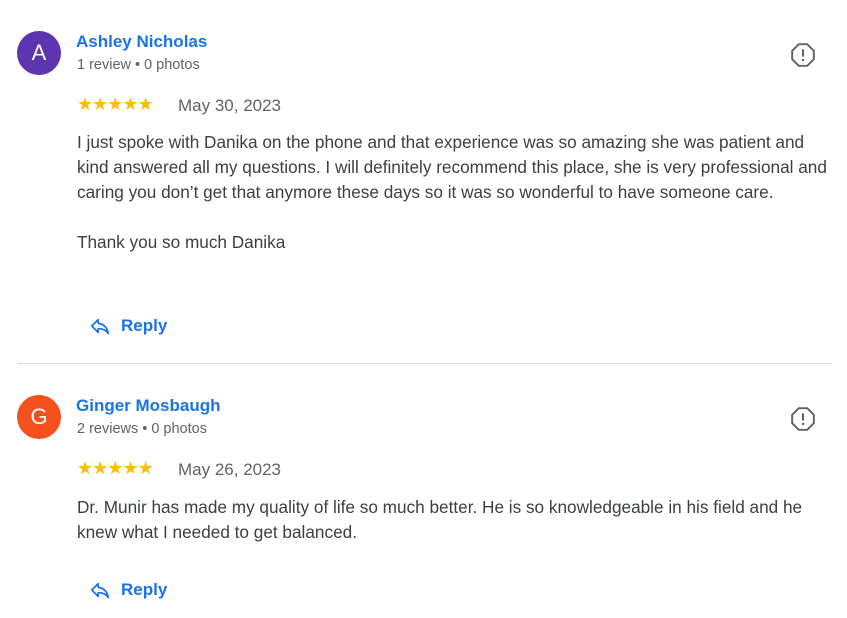  What do you see at coordinates (230, 105) in the screenshot?
I see `review-date: May 30, 2023` at bounding box center [230, 105].